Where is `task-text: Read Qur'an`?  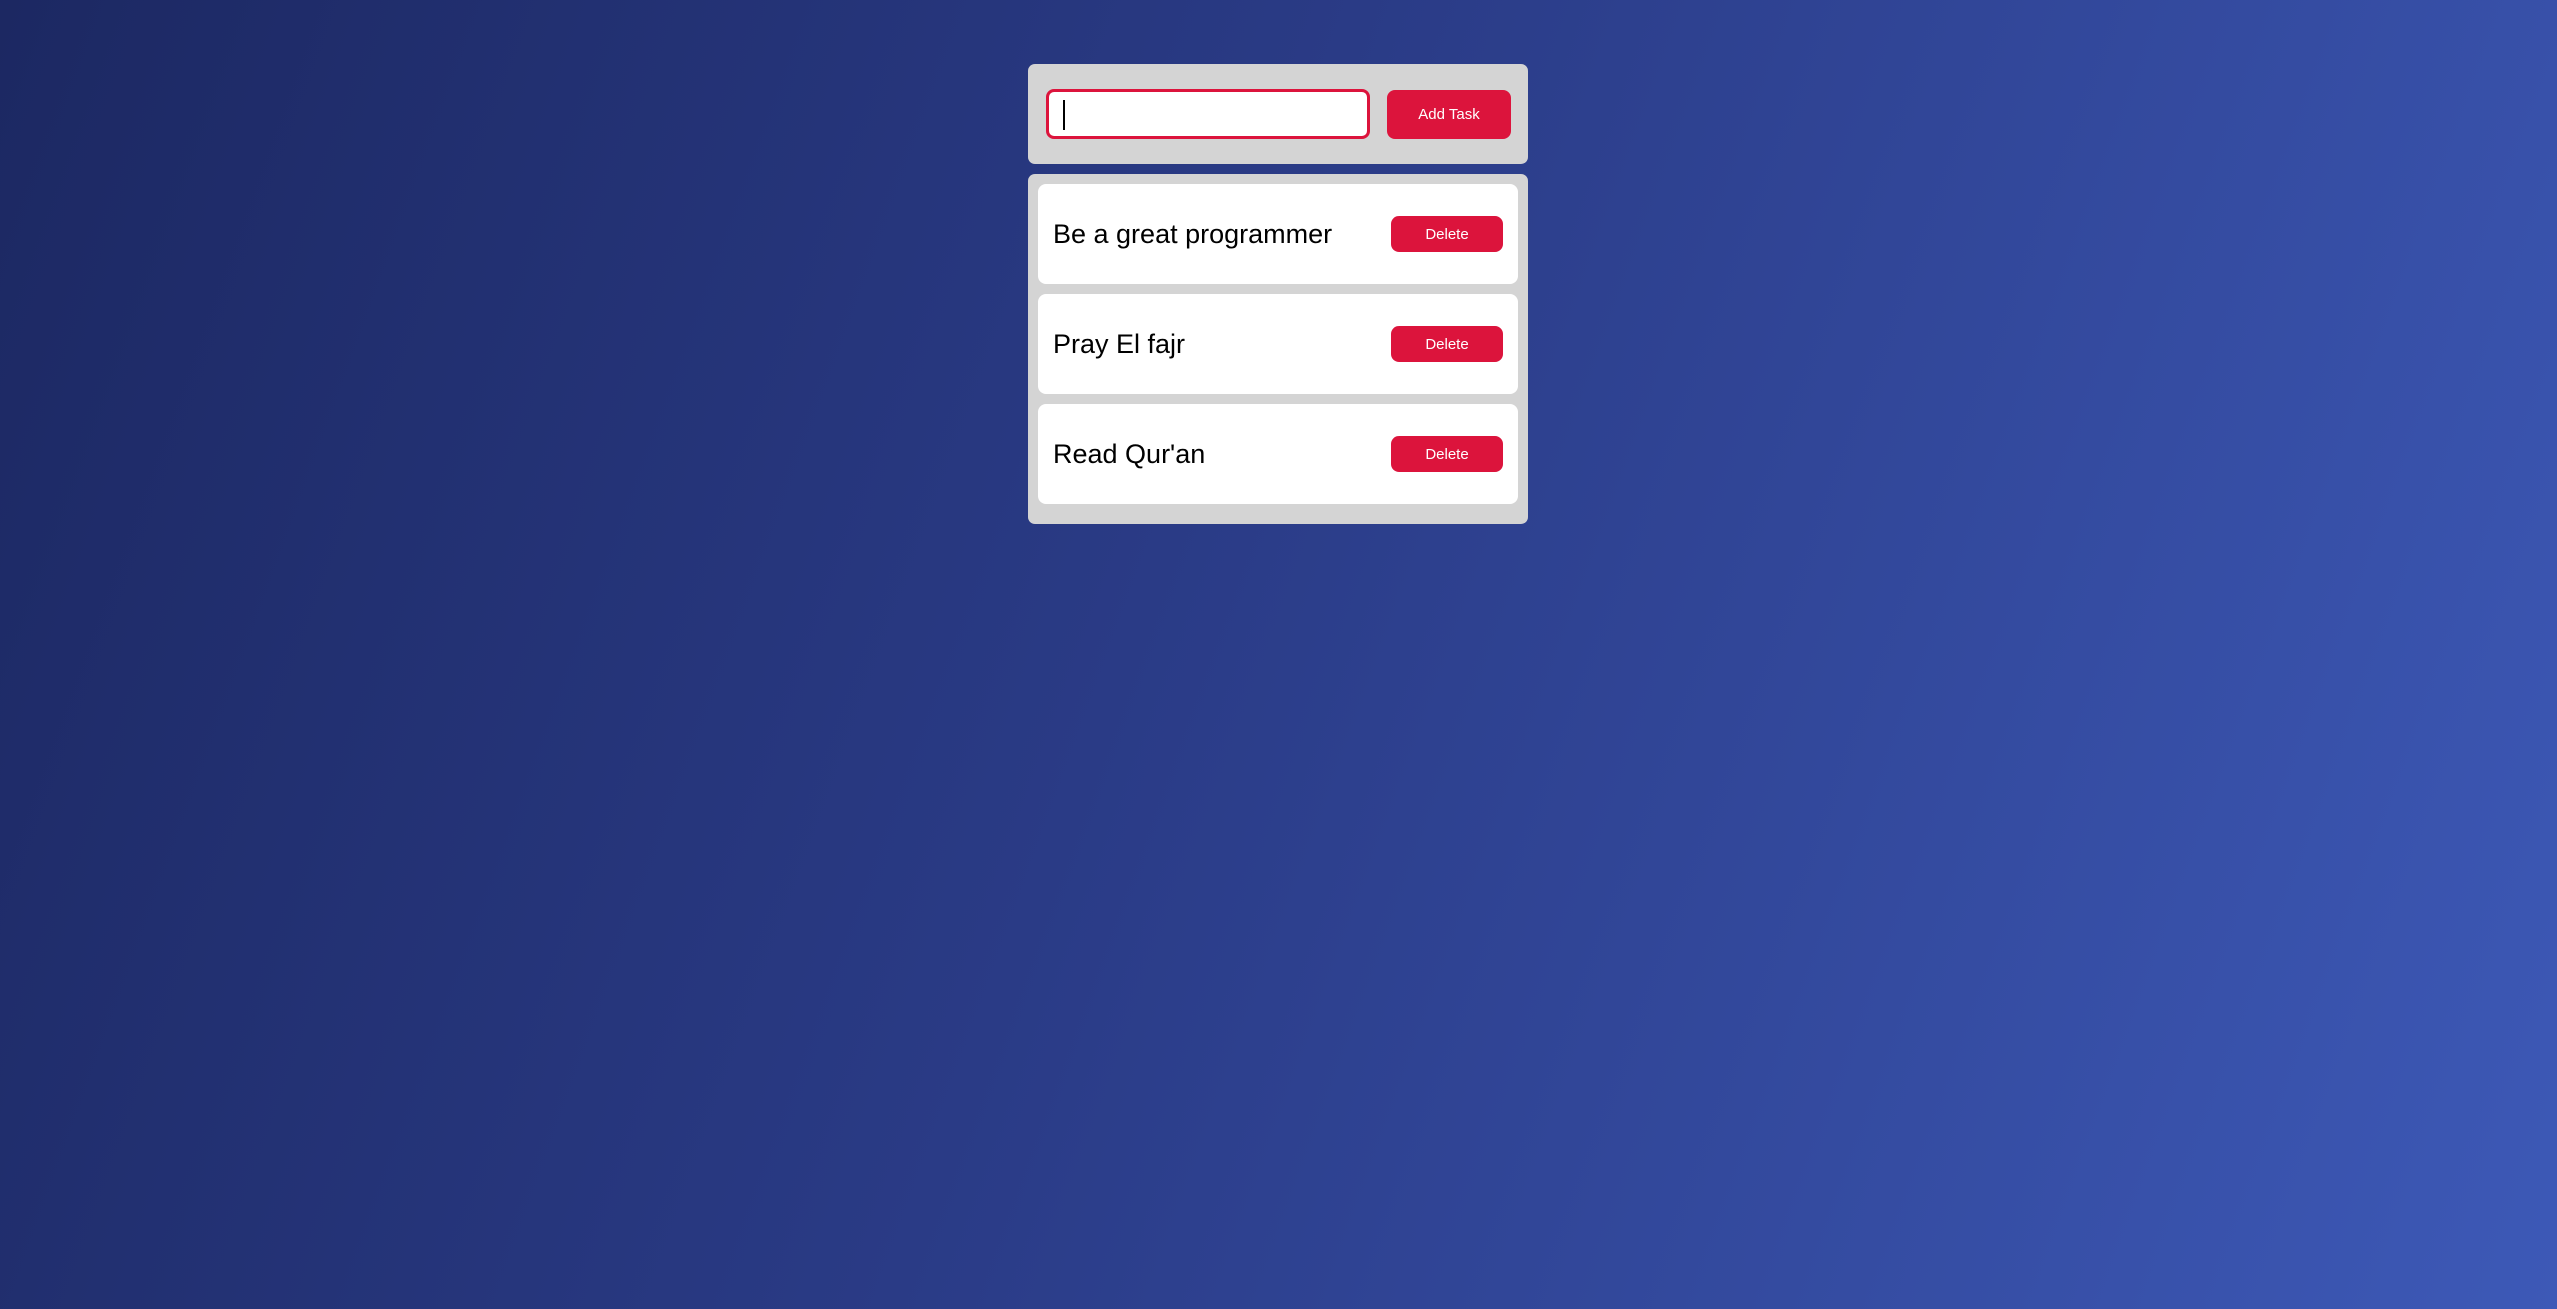
task-text: Read Qur'an is located at coordinates (1129, 453).